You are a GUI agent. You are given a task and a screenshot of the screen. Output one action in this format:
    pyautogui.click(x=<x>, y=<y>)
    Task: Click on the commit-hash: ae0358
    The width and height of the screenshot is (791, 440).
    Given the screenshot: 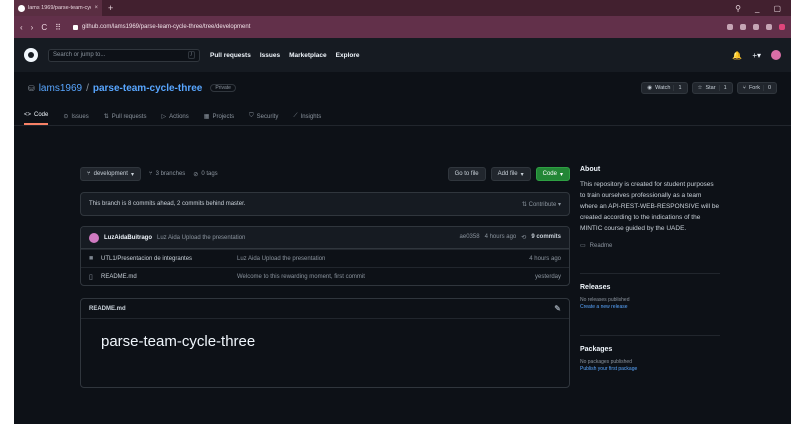 What is the action you would take?
    pyautogui.click(x=470, y=237)
    